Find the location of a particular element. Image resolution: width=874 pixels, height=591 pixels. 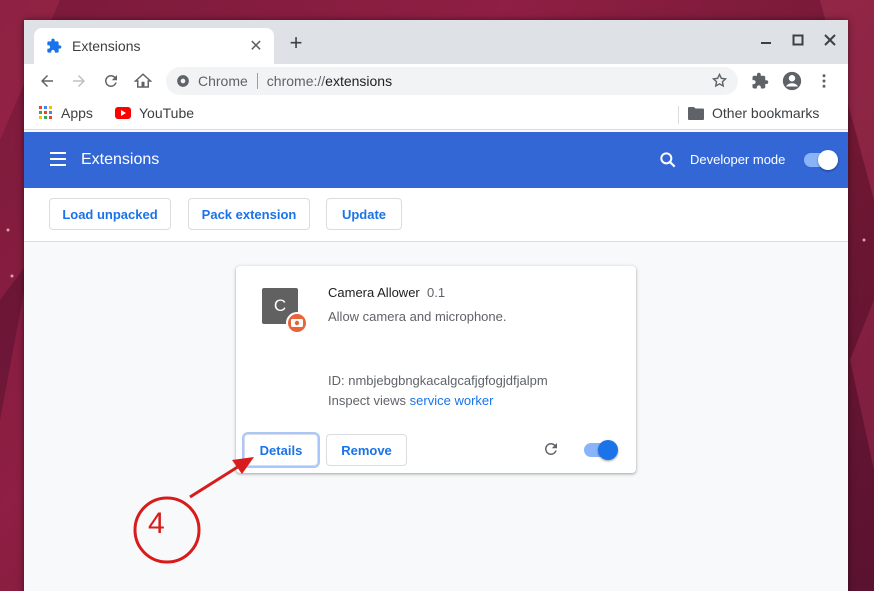

reload-button is located at coordinates (111, 81).